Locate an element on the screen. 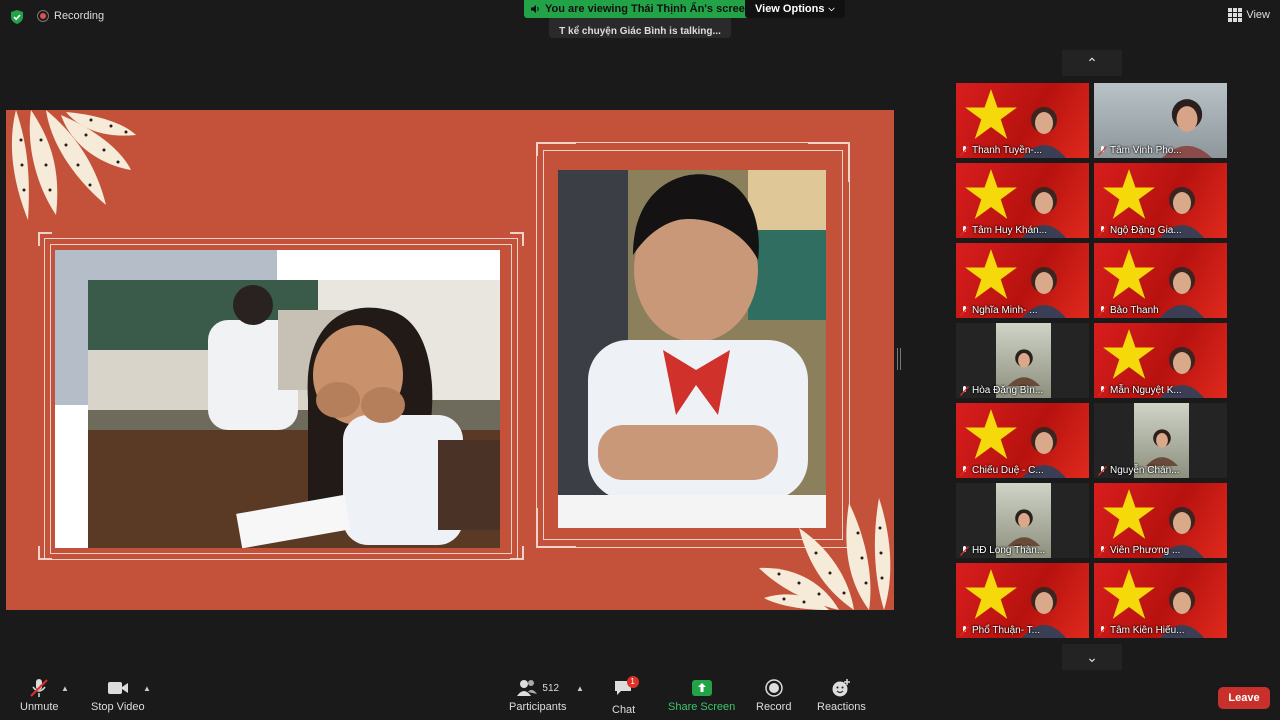 The image size is (1280, 720). recording-indicator: Recording is located at coordinates (71, 16).